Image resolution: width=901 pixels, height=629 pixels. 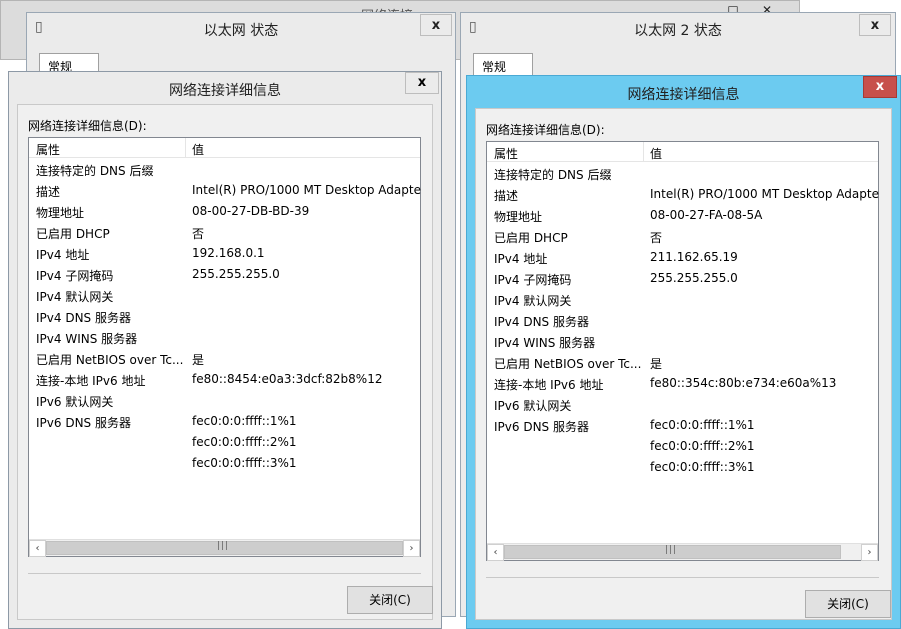 What do you see at coordinates (73, 234) in the screenshot?
I see `property-cell: 已启用 DHCP` at bounding box center [73, 234].